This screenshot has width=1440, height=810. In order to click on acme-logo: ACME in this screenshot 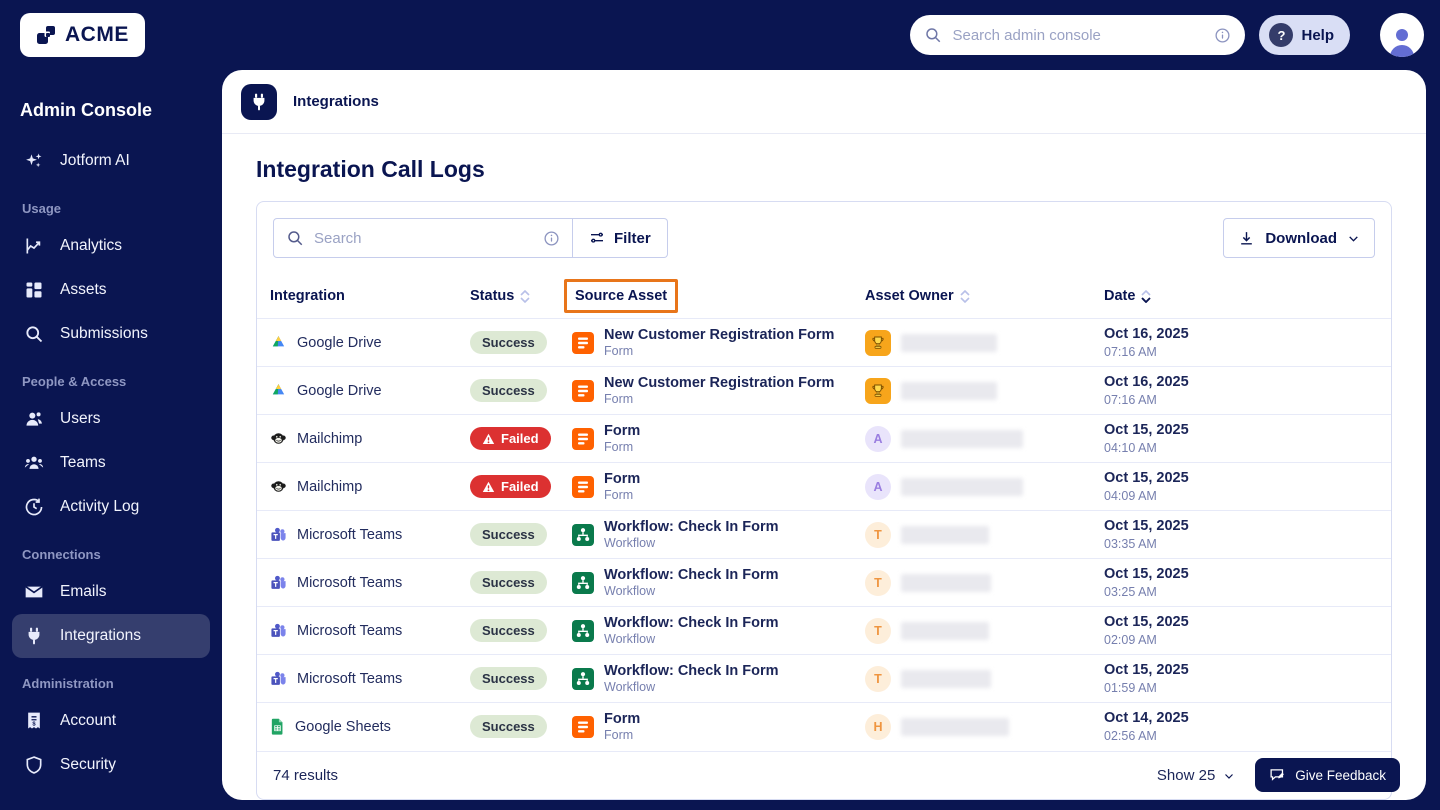, I will do `click(82, 35)`.